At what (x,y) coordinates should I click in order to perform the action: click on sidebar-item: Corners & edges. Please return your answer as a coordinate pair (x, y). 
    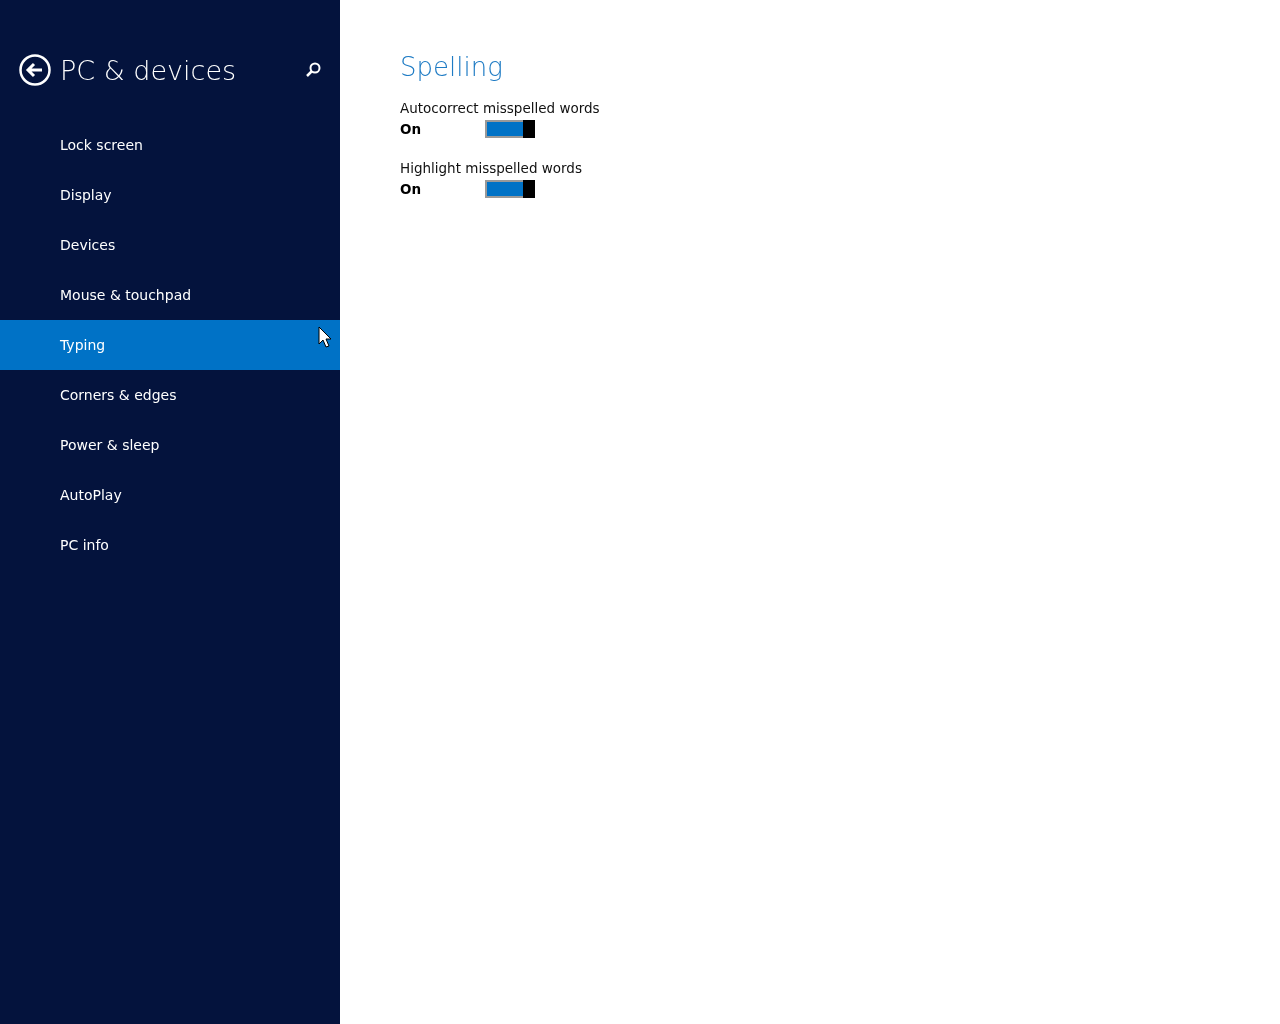
    Looking at the image, I should click on (170, 395).